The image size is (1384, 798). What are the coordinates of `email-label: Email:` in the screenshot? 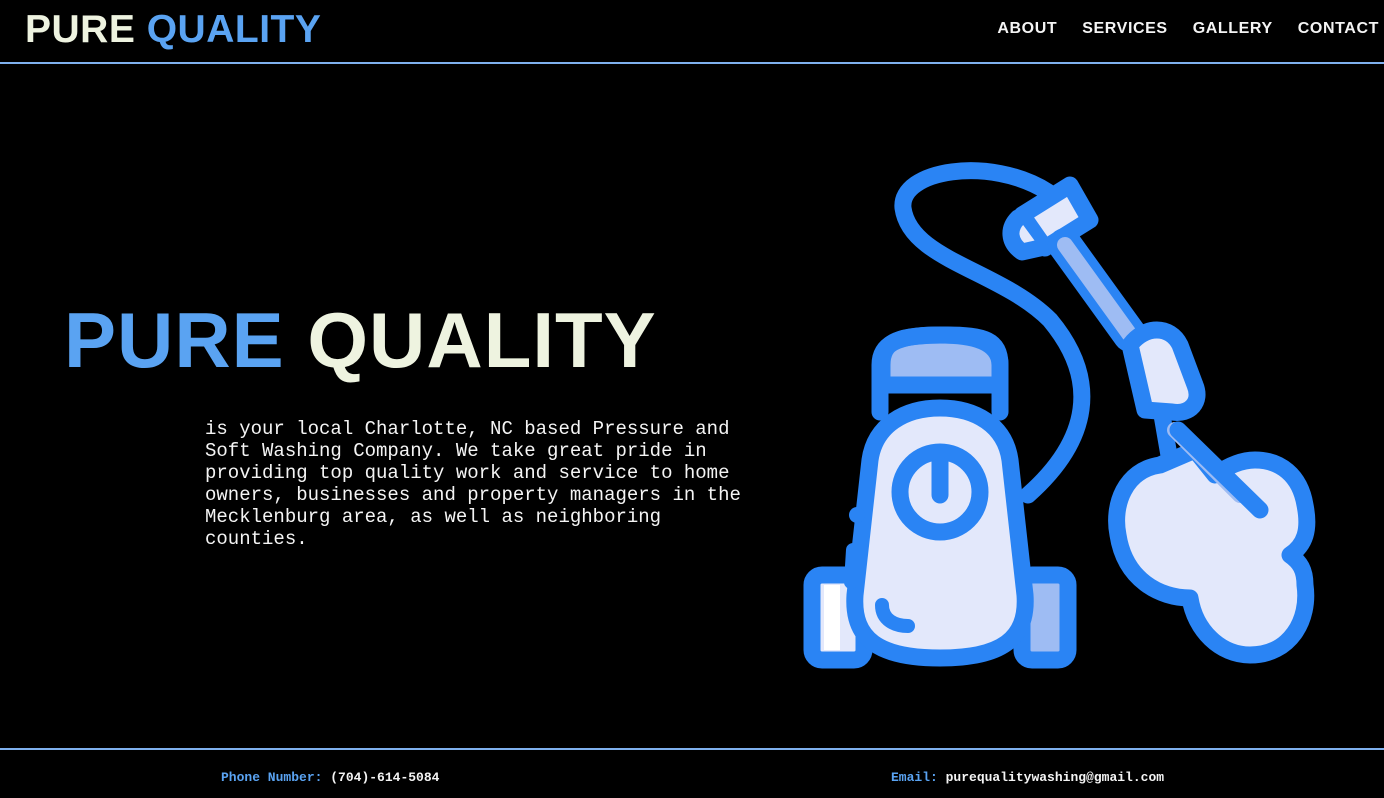 It's located at (914, 777).